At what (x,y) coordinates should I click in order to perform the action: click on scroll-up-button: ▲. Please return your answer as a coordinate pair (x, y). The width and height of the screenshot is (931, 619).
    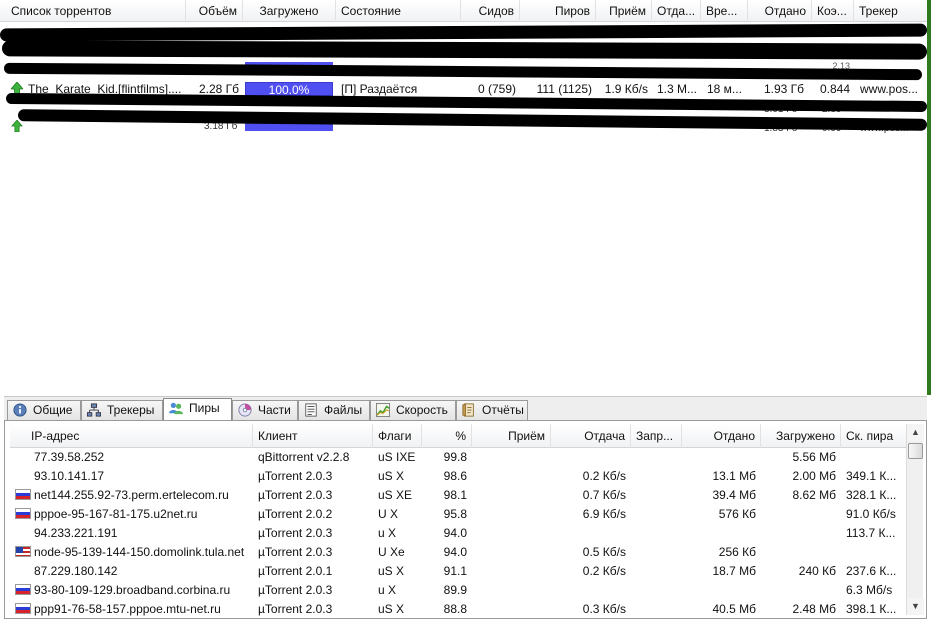
    Looking at the image, I should click on (915, 432).